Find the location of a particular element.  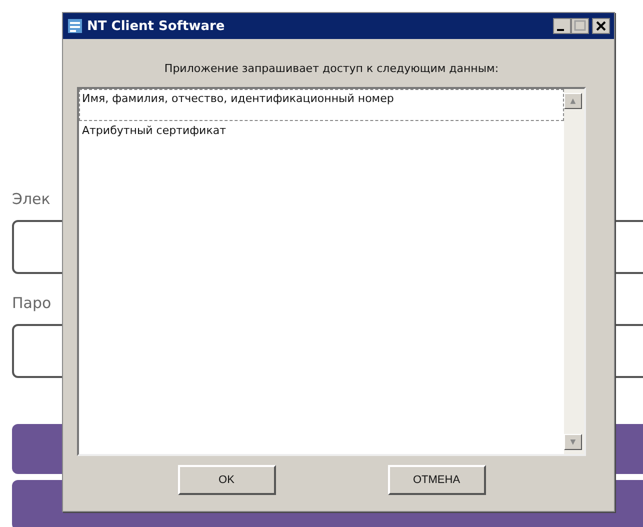

window-title: NT Client Software is located at coordinates (156, 26).